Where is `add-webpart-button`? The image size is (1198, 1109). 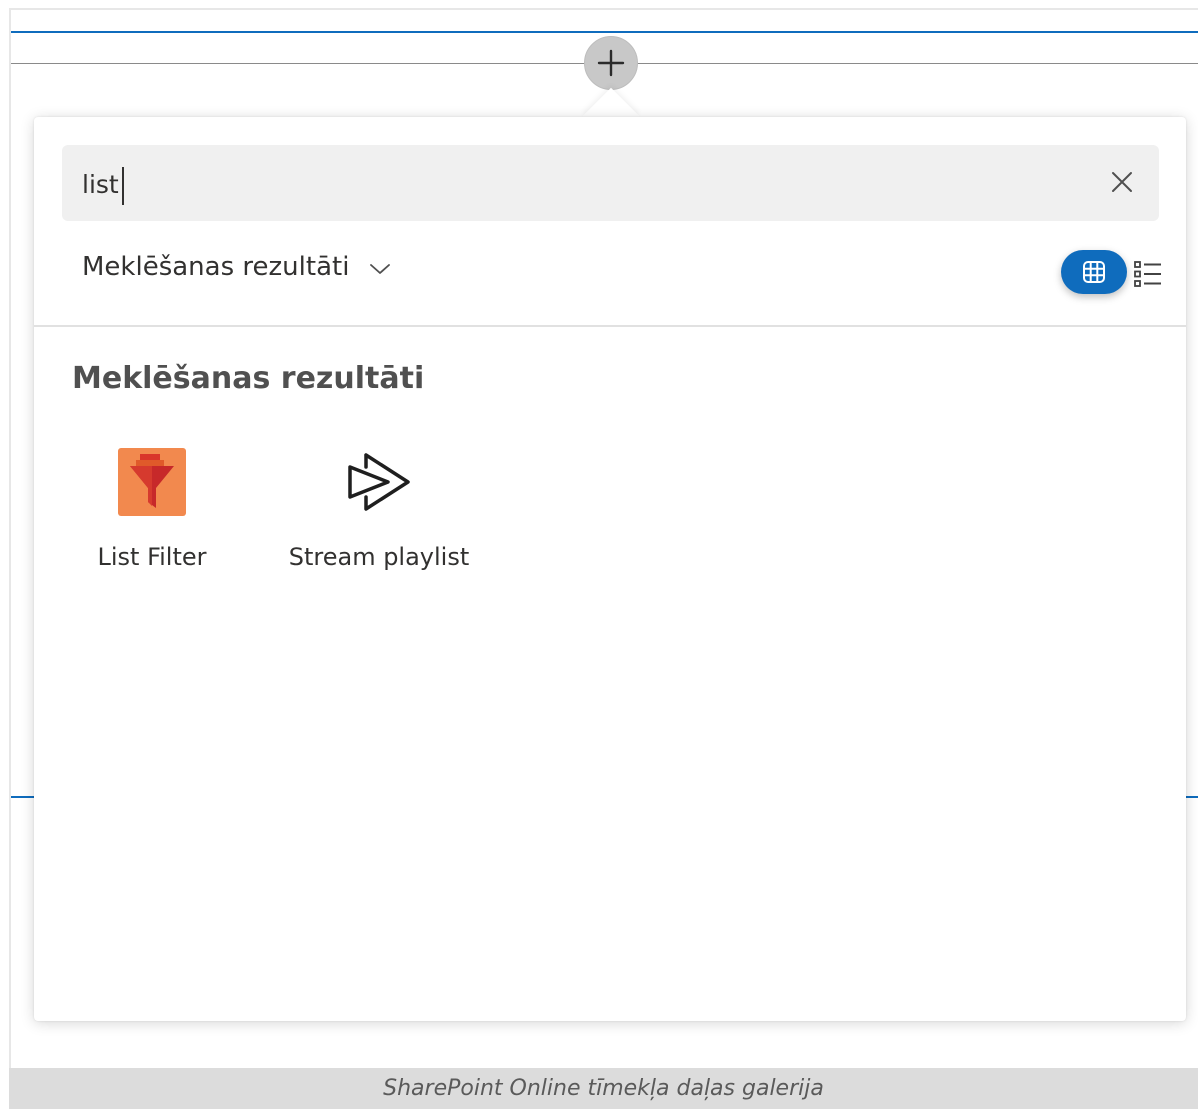
add-webpart-button is located at coordinates (611, 63).